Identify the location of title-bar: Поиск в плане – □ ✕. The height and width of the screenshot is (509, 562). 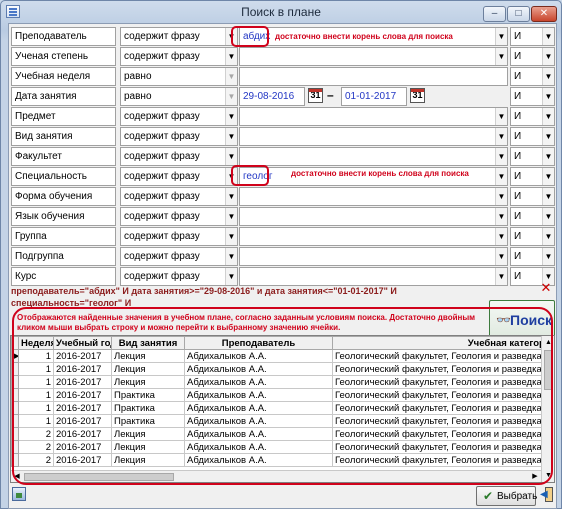
(281, 12).